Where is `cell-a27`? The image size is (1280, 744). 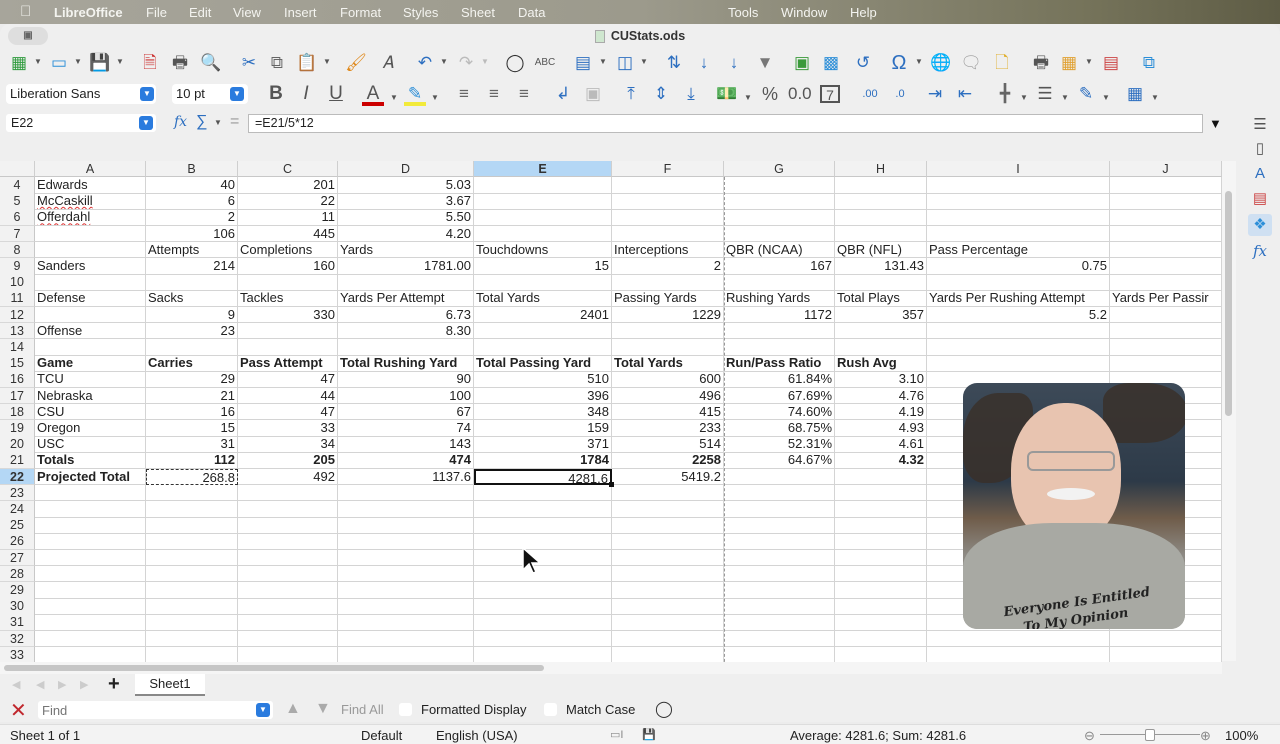
cell-a27 is located at coordinates (90, 558).